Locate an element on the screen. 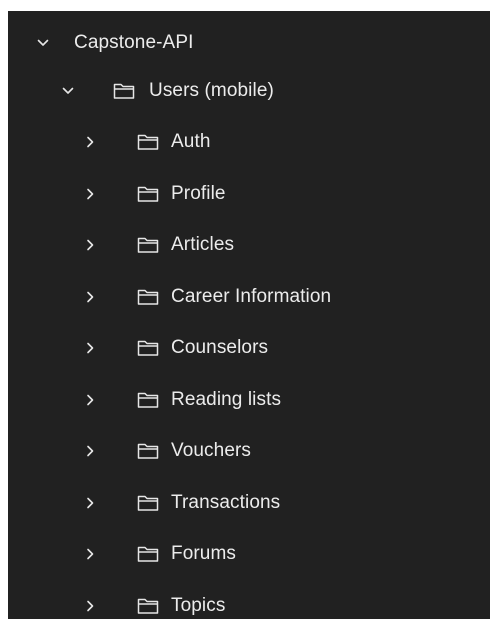 The image size is (490, 619). tree-root-label: Capstone-API is located at coordinates (134, 42).